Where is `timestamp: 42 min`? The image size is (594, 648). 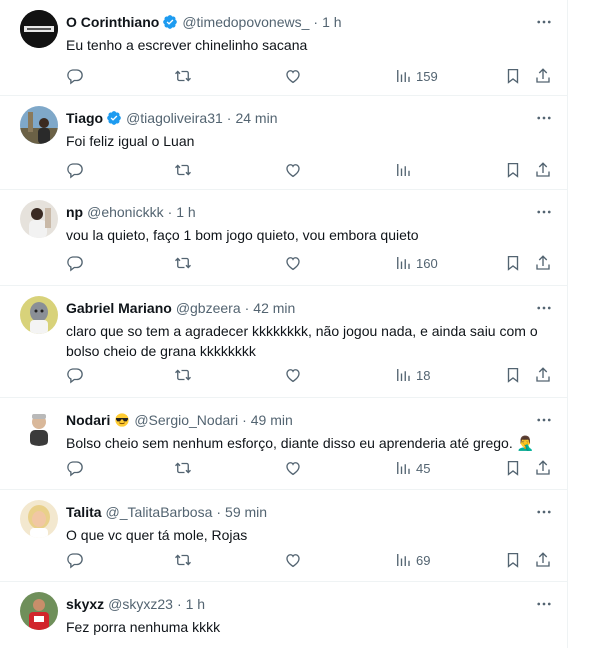 timestamp: 42 min is located at coordinates (274, 308).